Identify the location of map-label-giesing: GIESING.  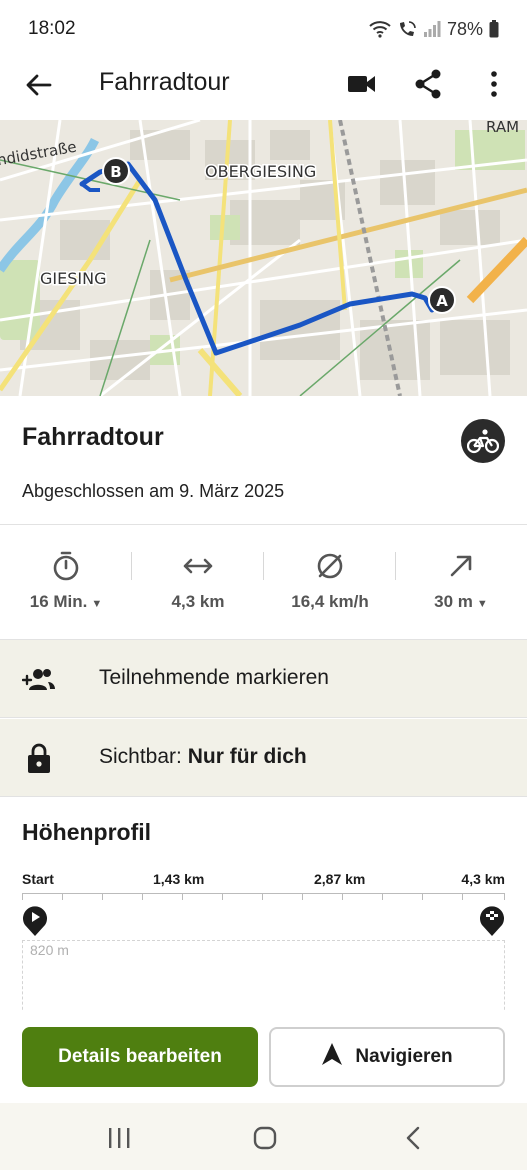
(73, 278).